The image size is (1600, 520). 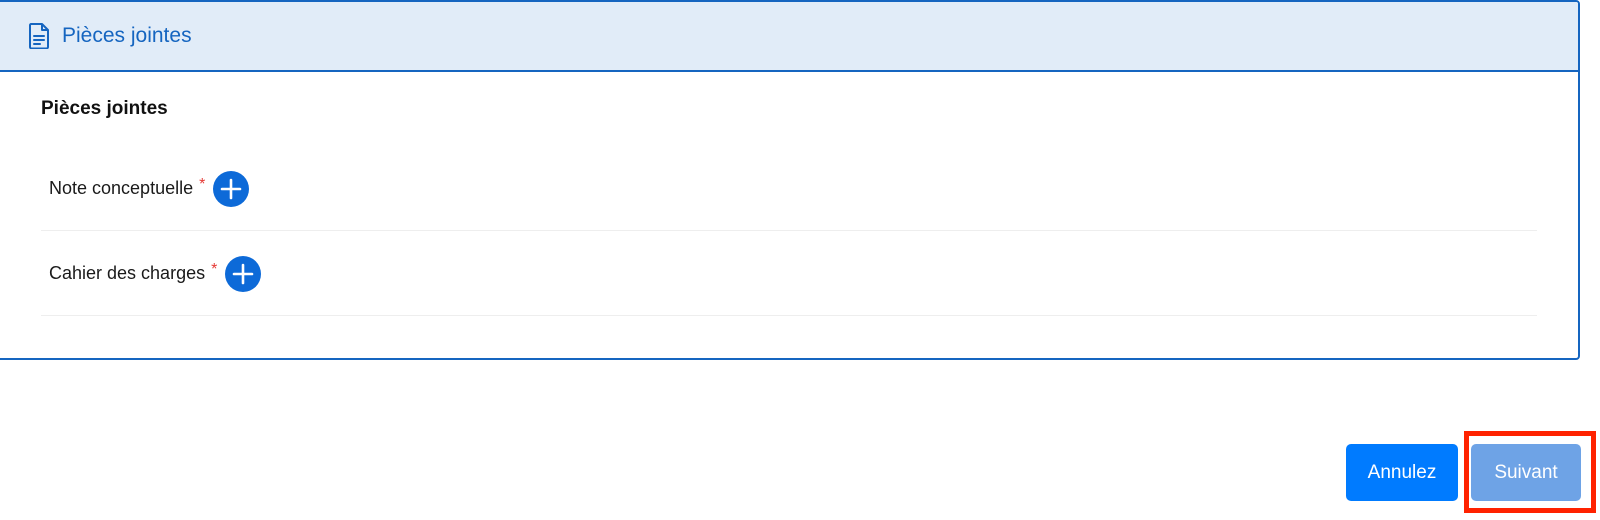 What do you see at coordinates (104, 108) in the screenshot?
I see `section-title: Pièces jointes` at bounding box center [104, 108].